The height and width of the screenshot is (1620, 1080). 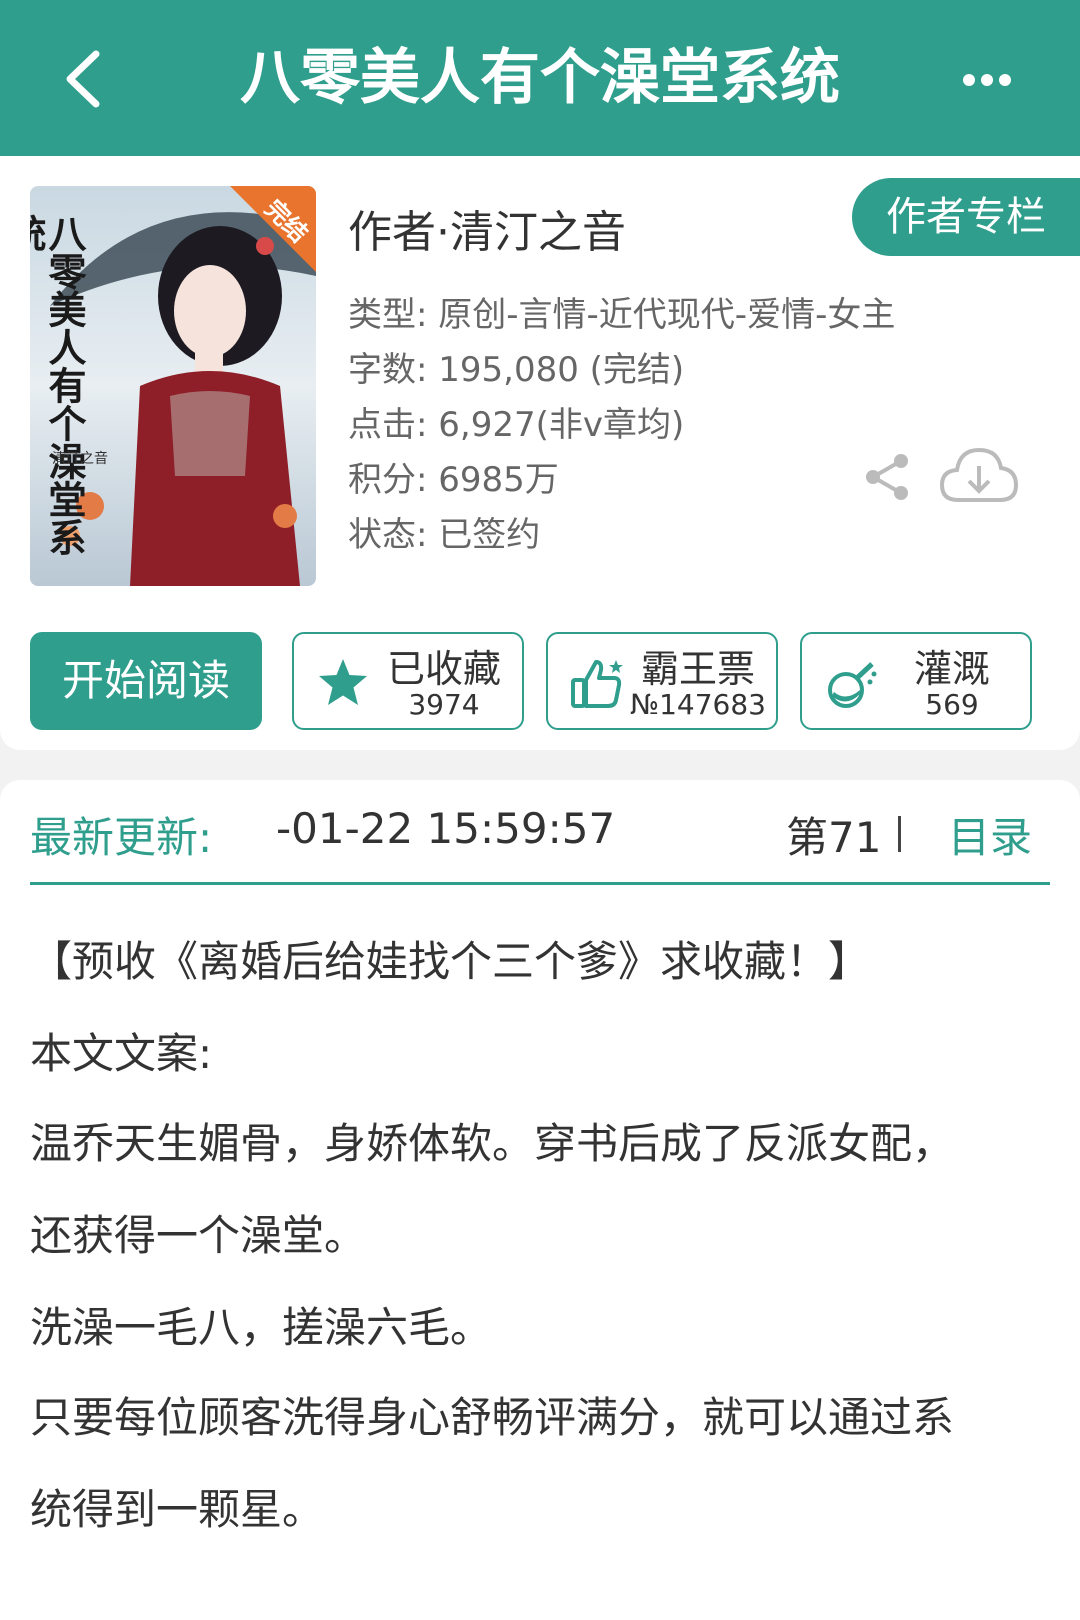 I want to click on cover-author-text: 清汀之音, so click(x=80, y=459).